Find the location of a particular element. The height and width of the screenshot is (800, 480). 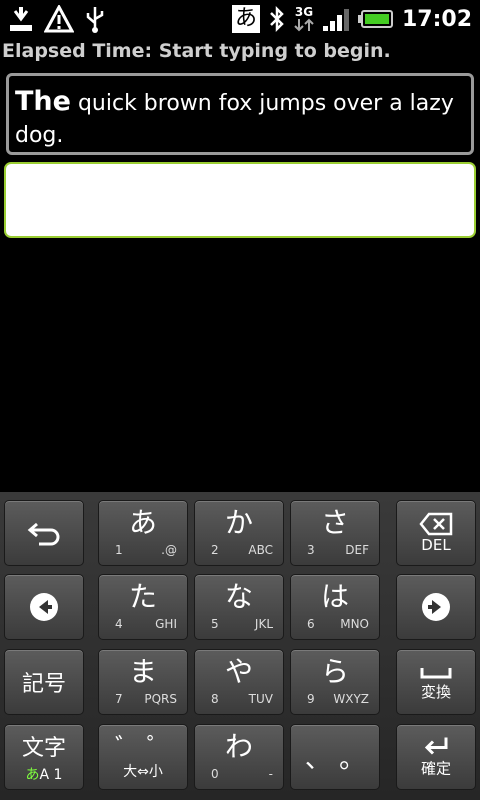

input-mode-label: 文字 is located at coordinates (43, 748).